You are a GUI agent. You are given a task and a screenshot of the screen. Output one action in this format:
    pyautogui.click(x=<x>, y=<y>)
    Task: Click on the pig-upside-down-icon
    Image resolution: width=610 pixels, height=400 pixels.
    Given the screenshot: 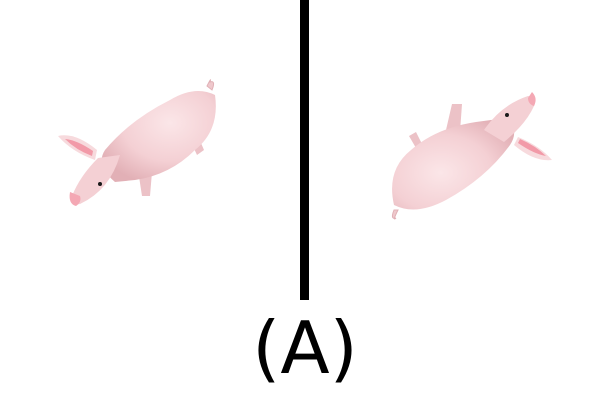 What is the action you would take?
    pyautogui.click(x=471, y=156)
    